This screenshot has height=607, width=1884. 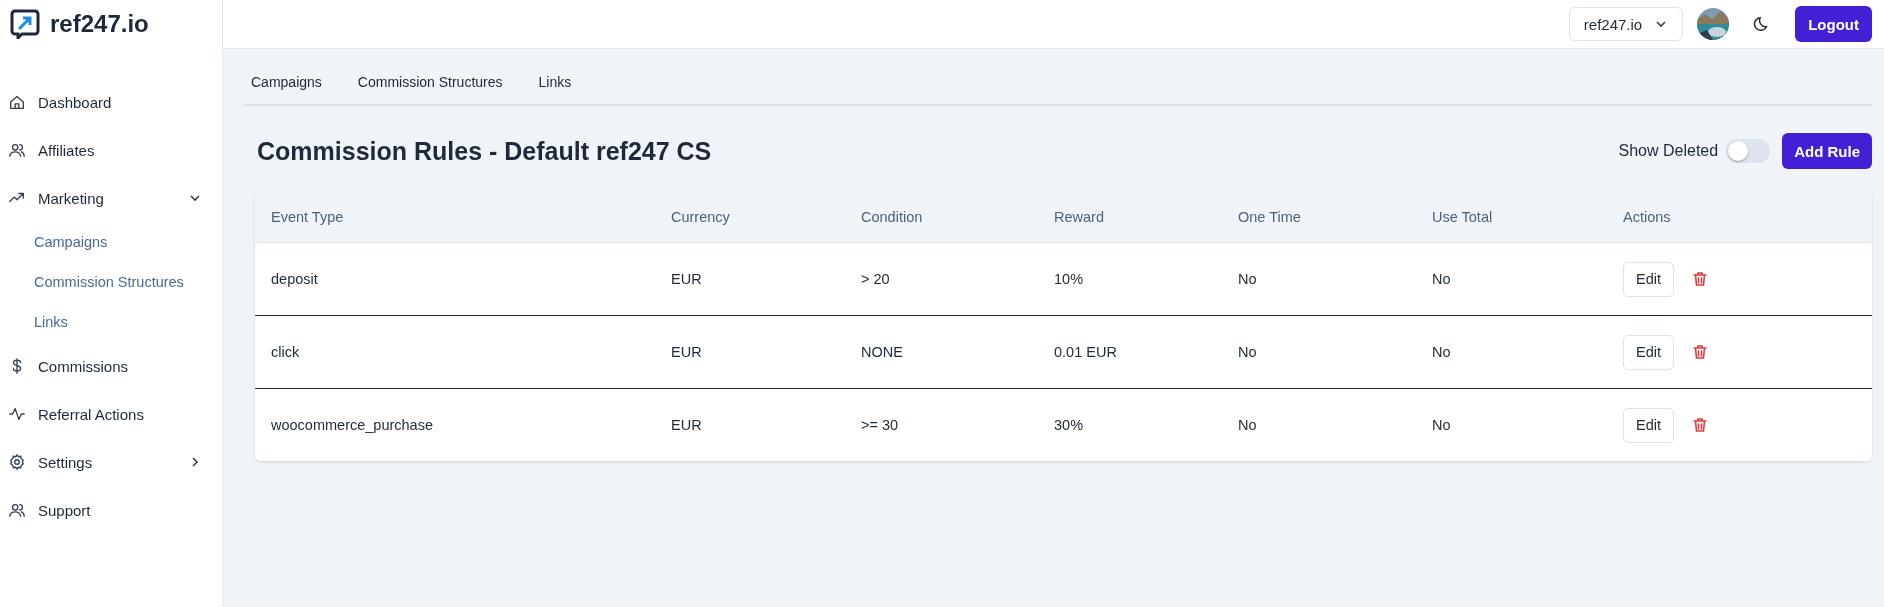 What do you see at coordinates (111, 102) in the screenshot?
I see `sidebar-item: Dashboard` at bounding box center [111, 102].